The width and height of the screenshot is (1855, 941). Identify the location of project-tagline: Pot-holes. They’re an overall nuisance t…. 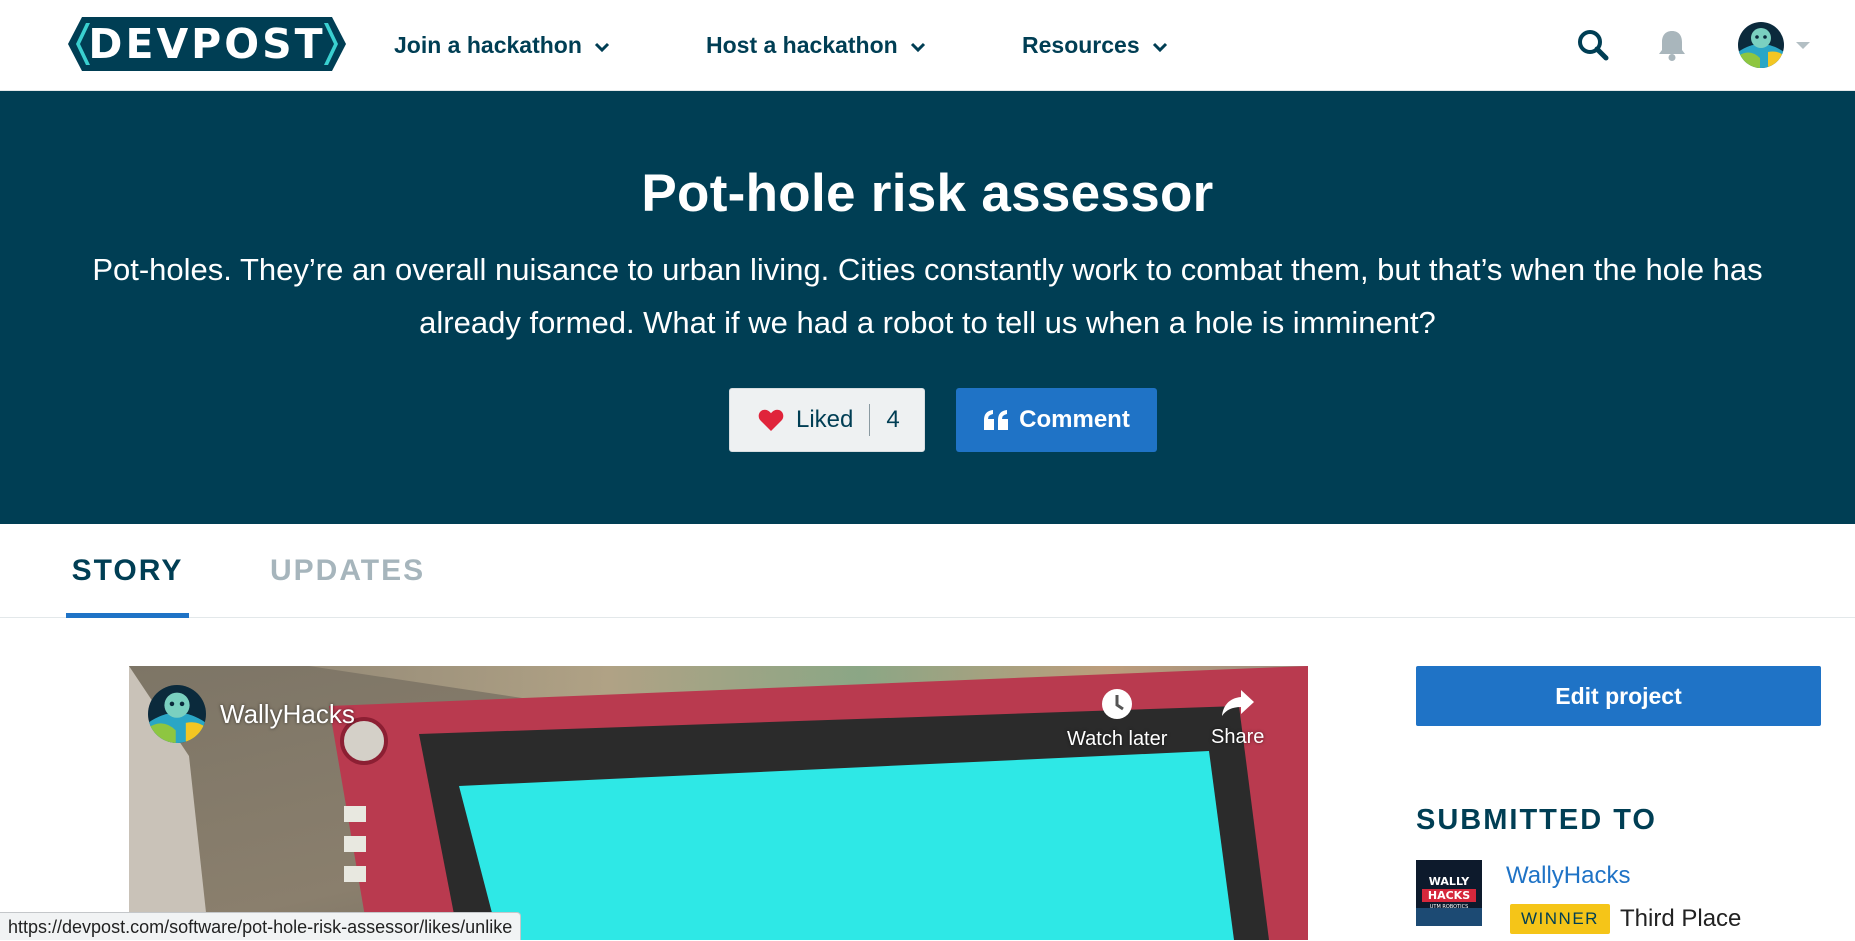
(927, 296).